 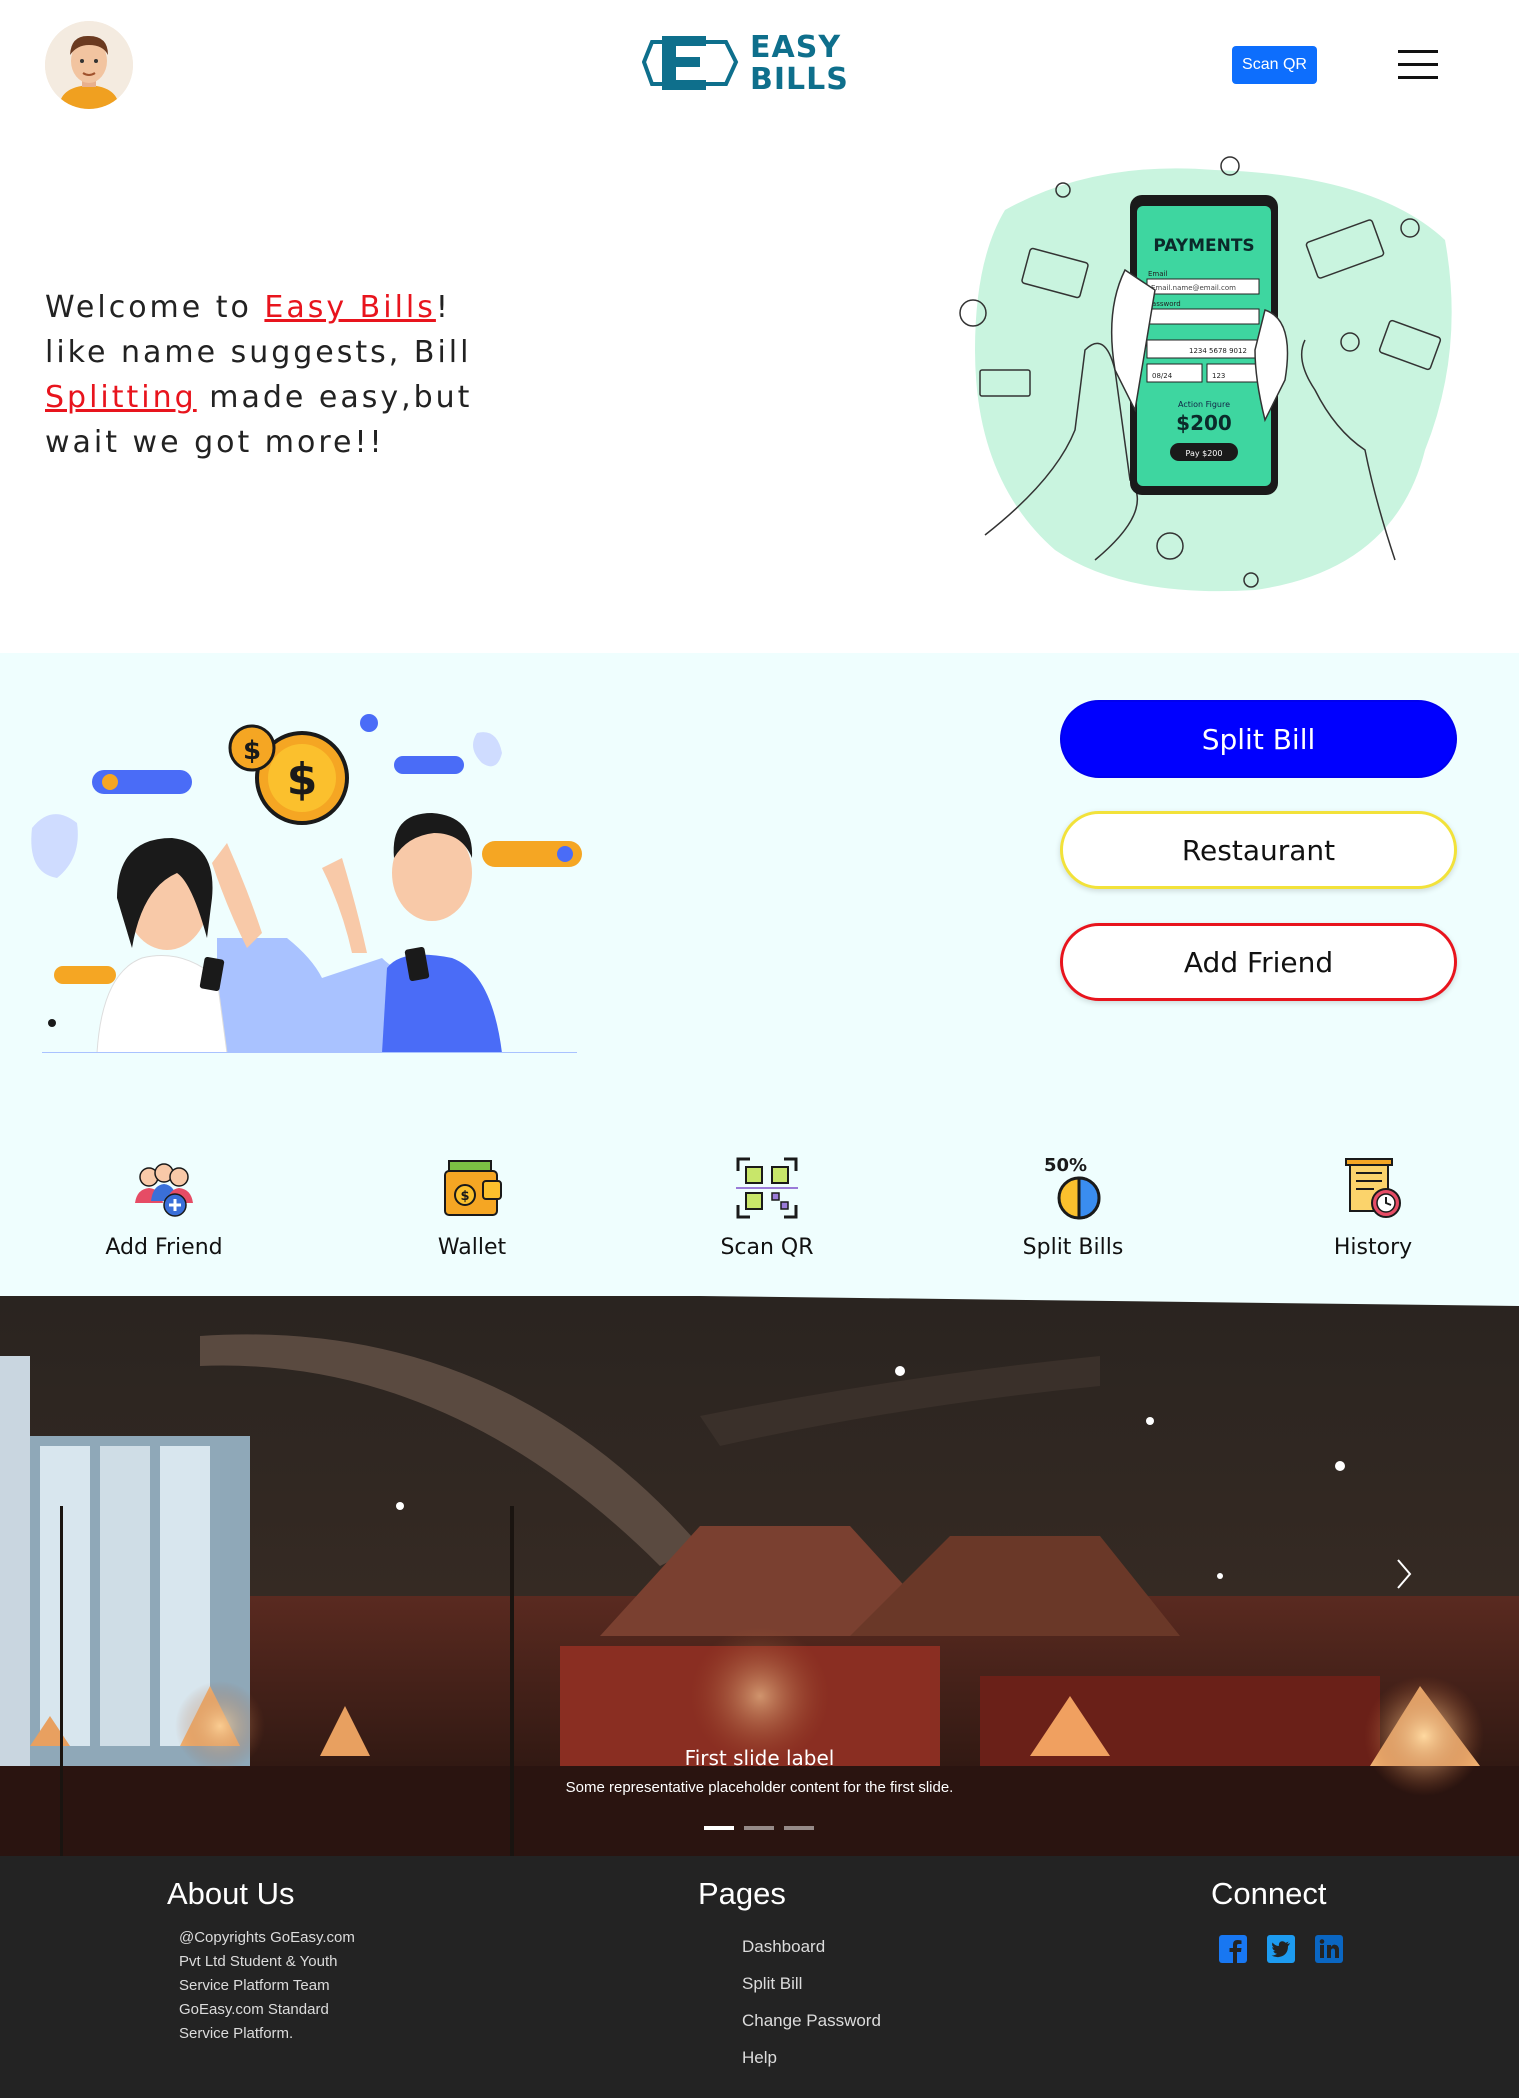 What do you see at coordinates (767, 1188) in the screenshot?
I see `qr-code-icon` at bounding box center [767, 1188].